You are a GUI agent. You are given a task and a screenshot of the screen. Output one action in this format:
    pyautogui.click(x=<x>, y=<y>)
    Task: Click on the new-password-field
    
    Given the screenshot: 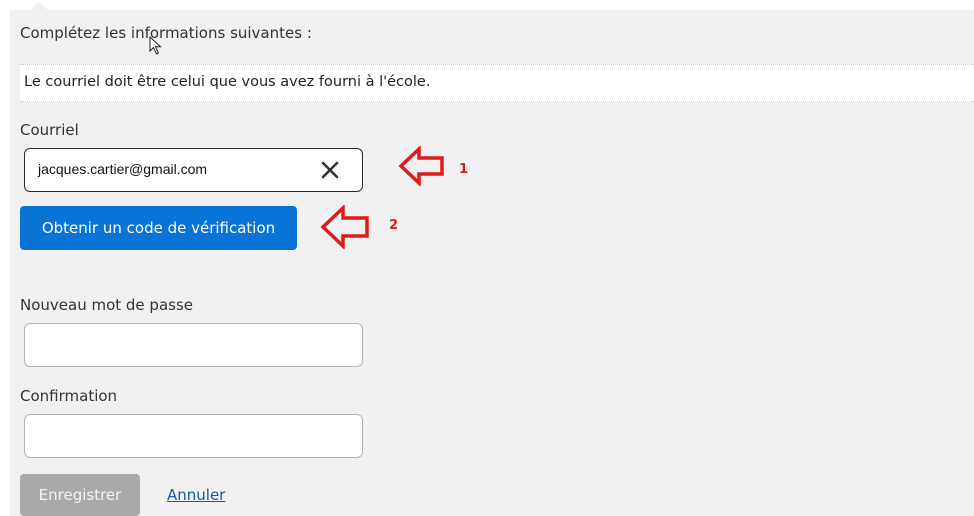 What is the action you would take?
    pyautogui.click(x=193, y=345)
    